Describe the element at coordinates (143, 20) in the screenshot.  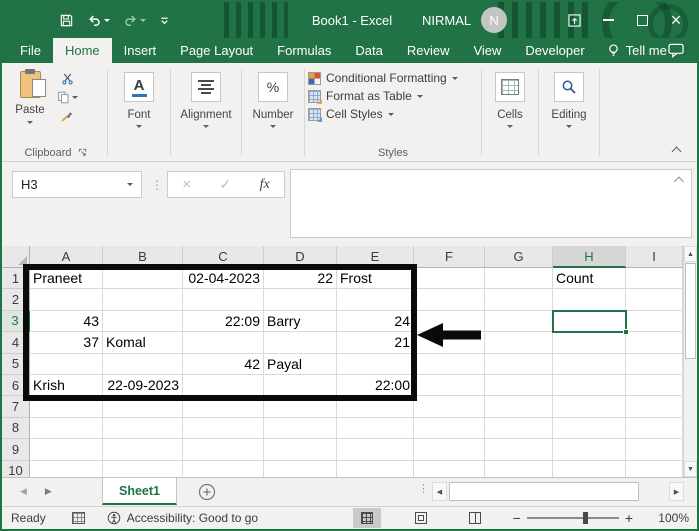
I see `redo-dropdown-icon` at that location.